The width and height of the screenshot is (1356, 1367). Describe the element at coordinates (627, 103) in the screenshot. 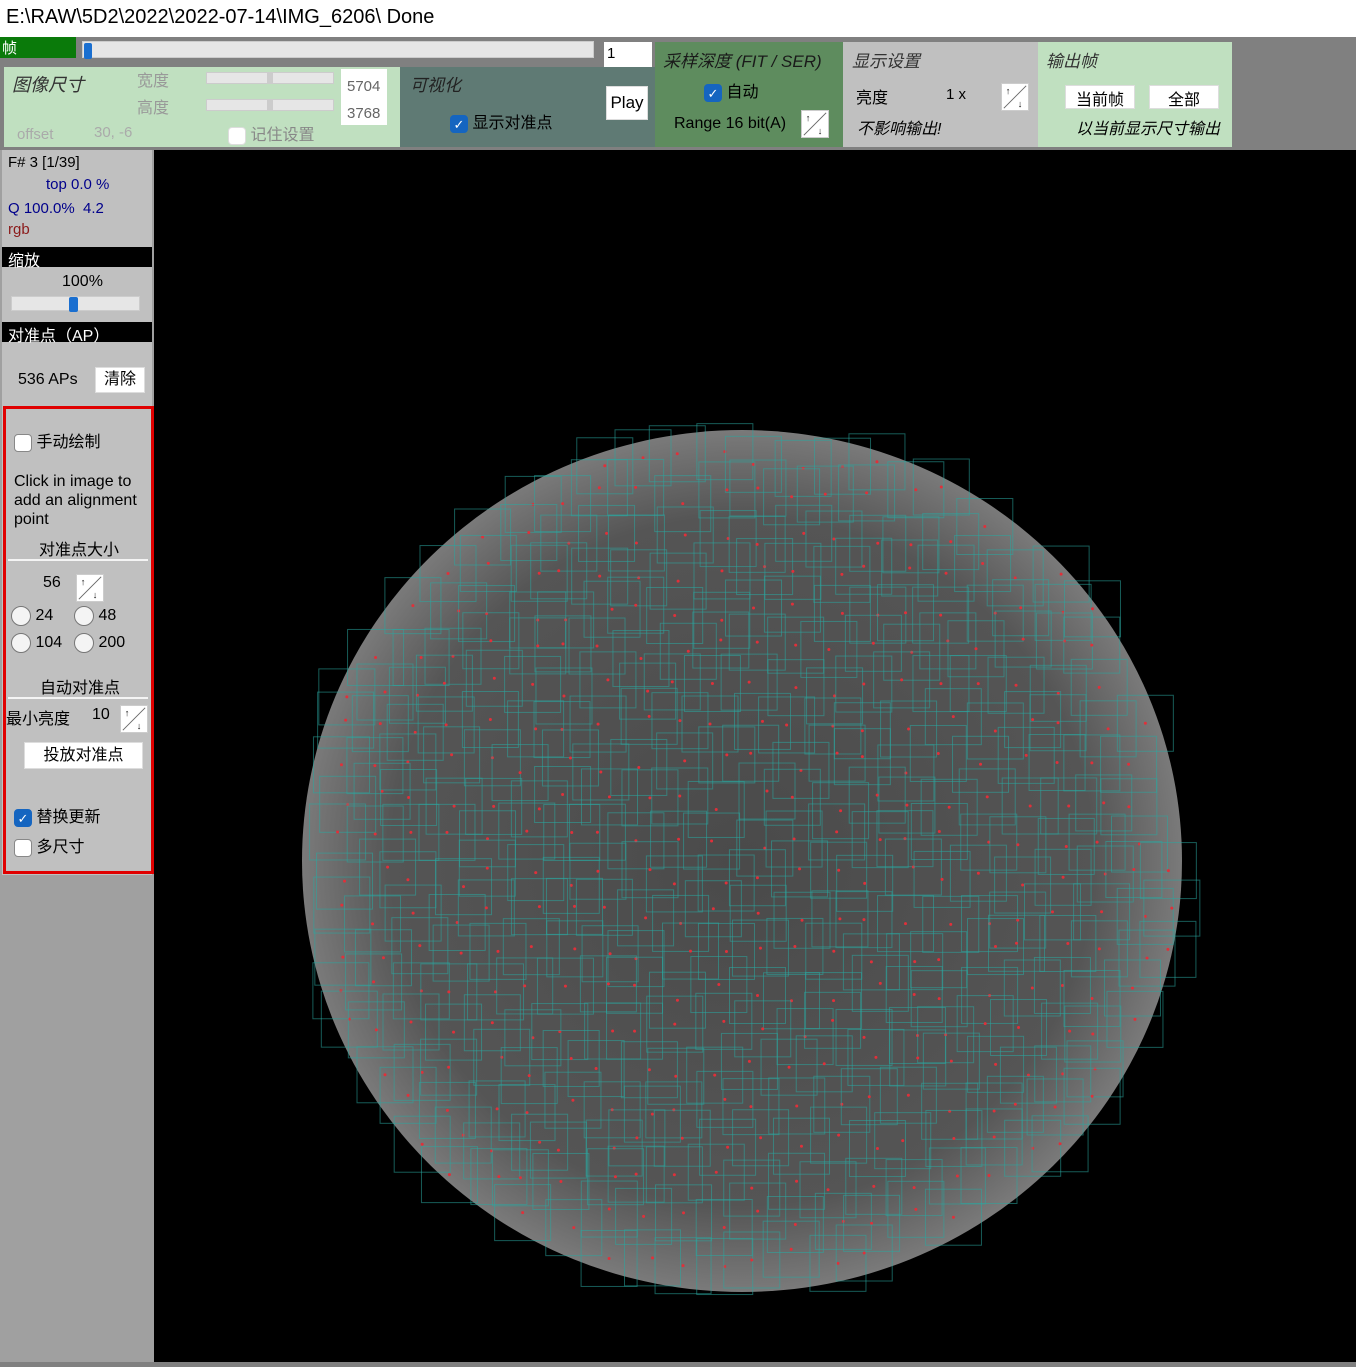

I see `play-button: Play` at that location.